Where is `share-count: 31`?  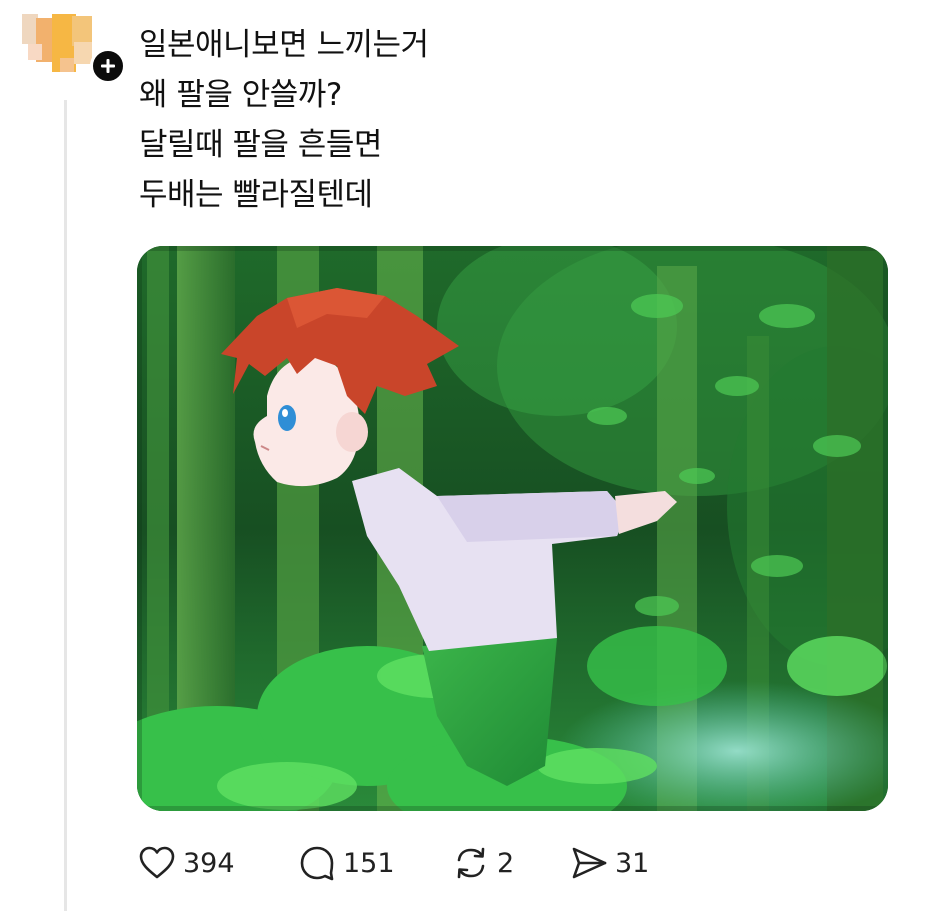
share-count: 31 is located at coordinates (632, 863).